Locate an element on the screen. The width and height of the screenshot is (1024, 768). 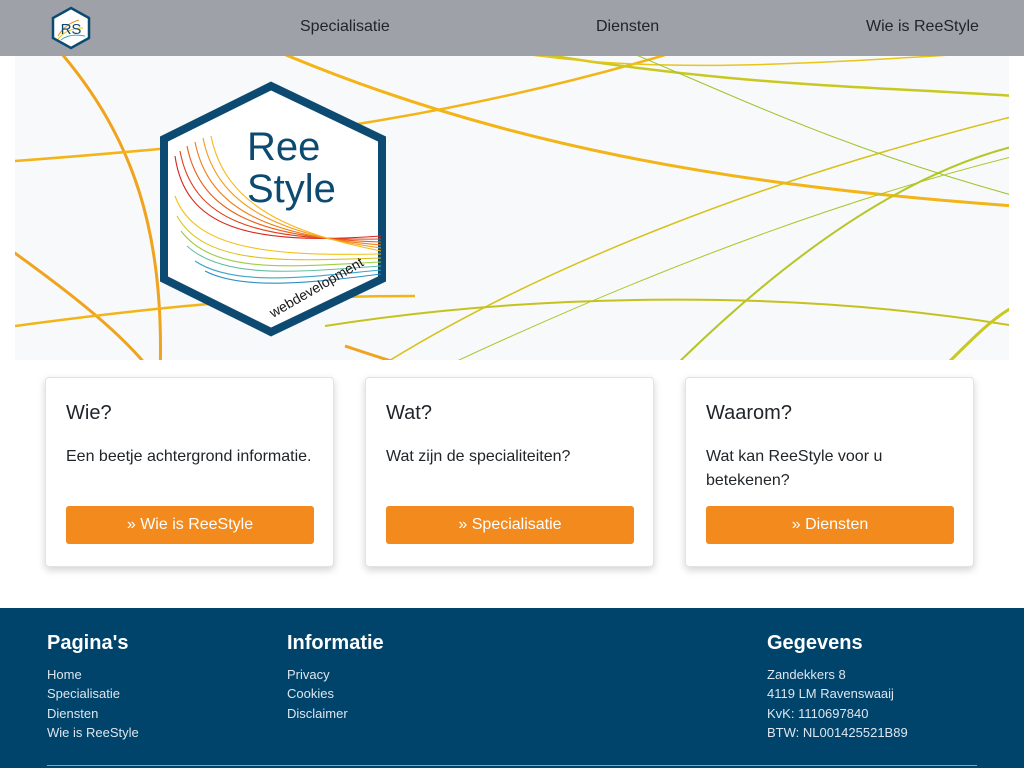
reestyle-logo-small: RS is located at coordinates (71, 28).